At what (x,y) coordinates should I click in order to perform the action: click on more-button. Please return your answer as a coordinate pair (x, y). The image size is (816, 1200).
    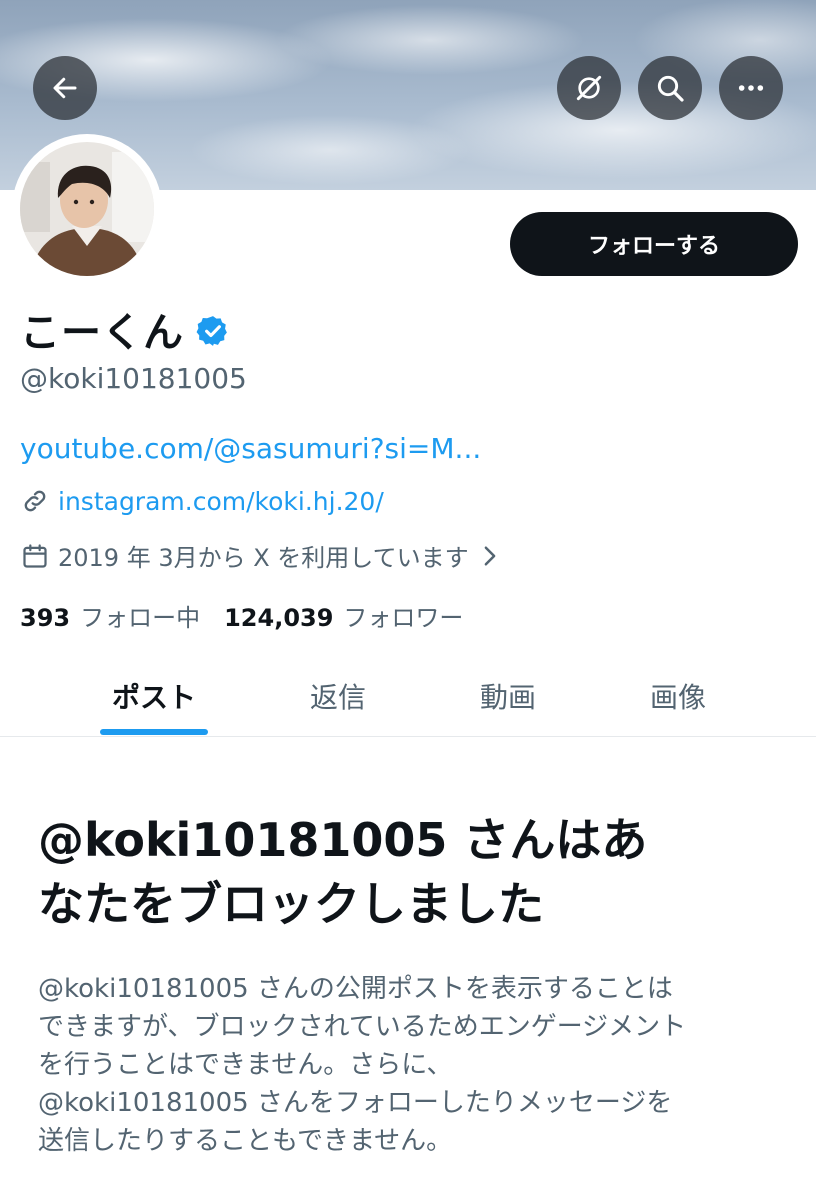
    Looking at the image, I should click on (751, 88).